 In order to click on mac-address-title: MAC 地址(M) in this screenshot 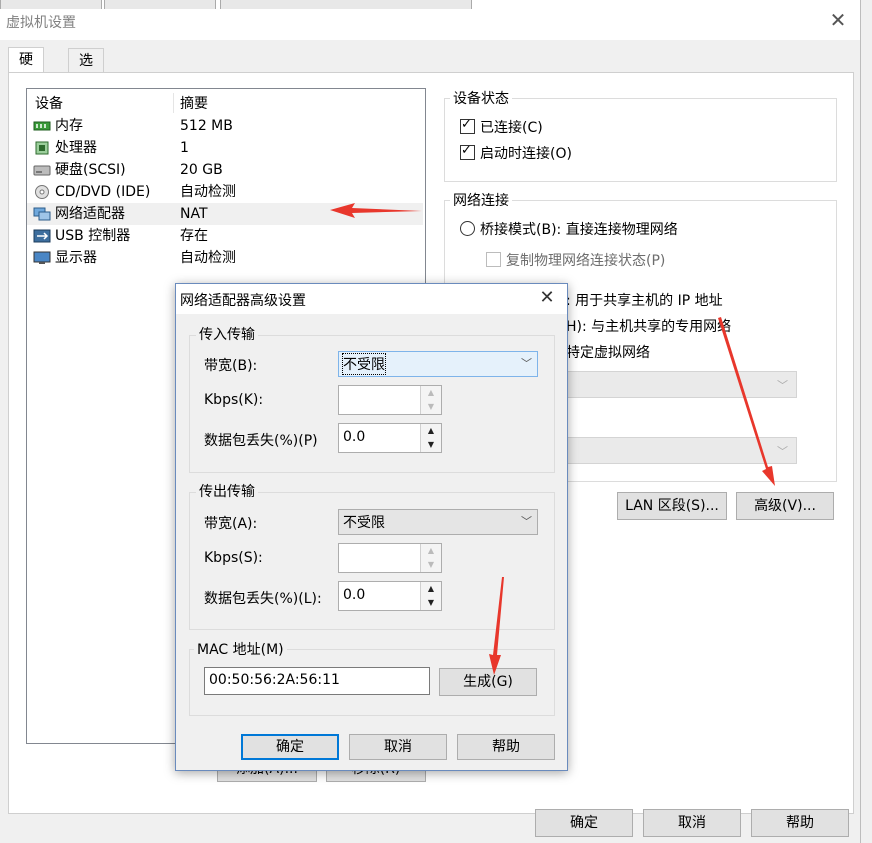, I will do `click(240, 649)`.